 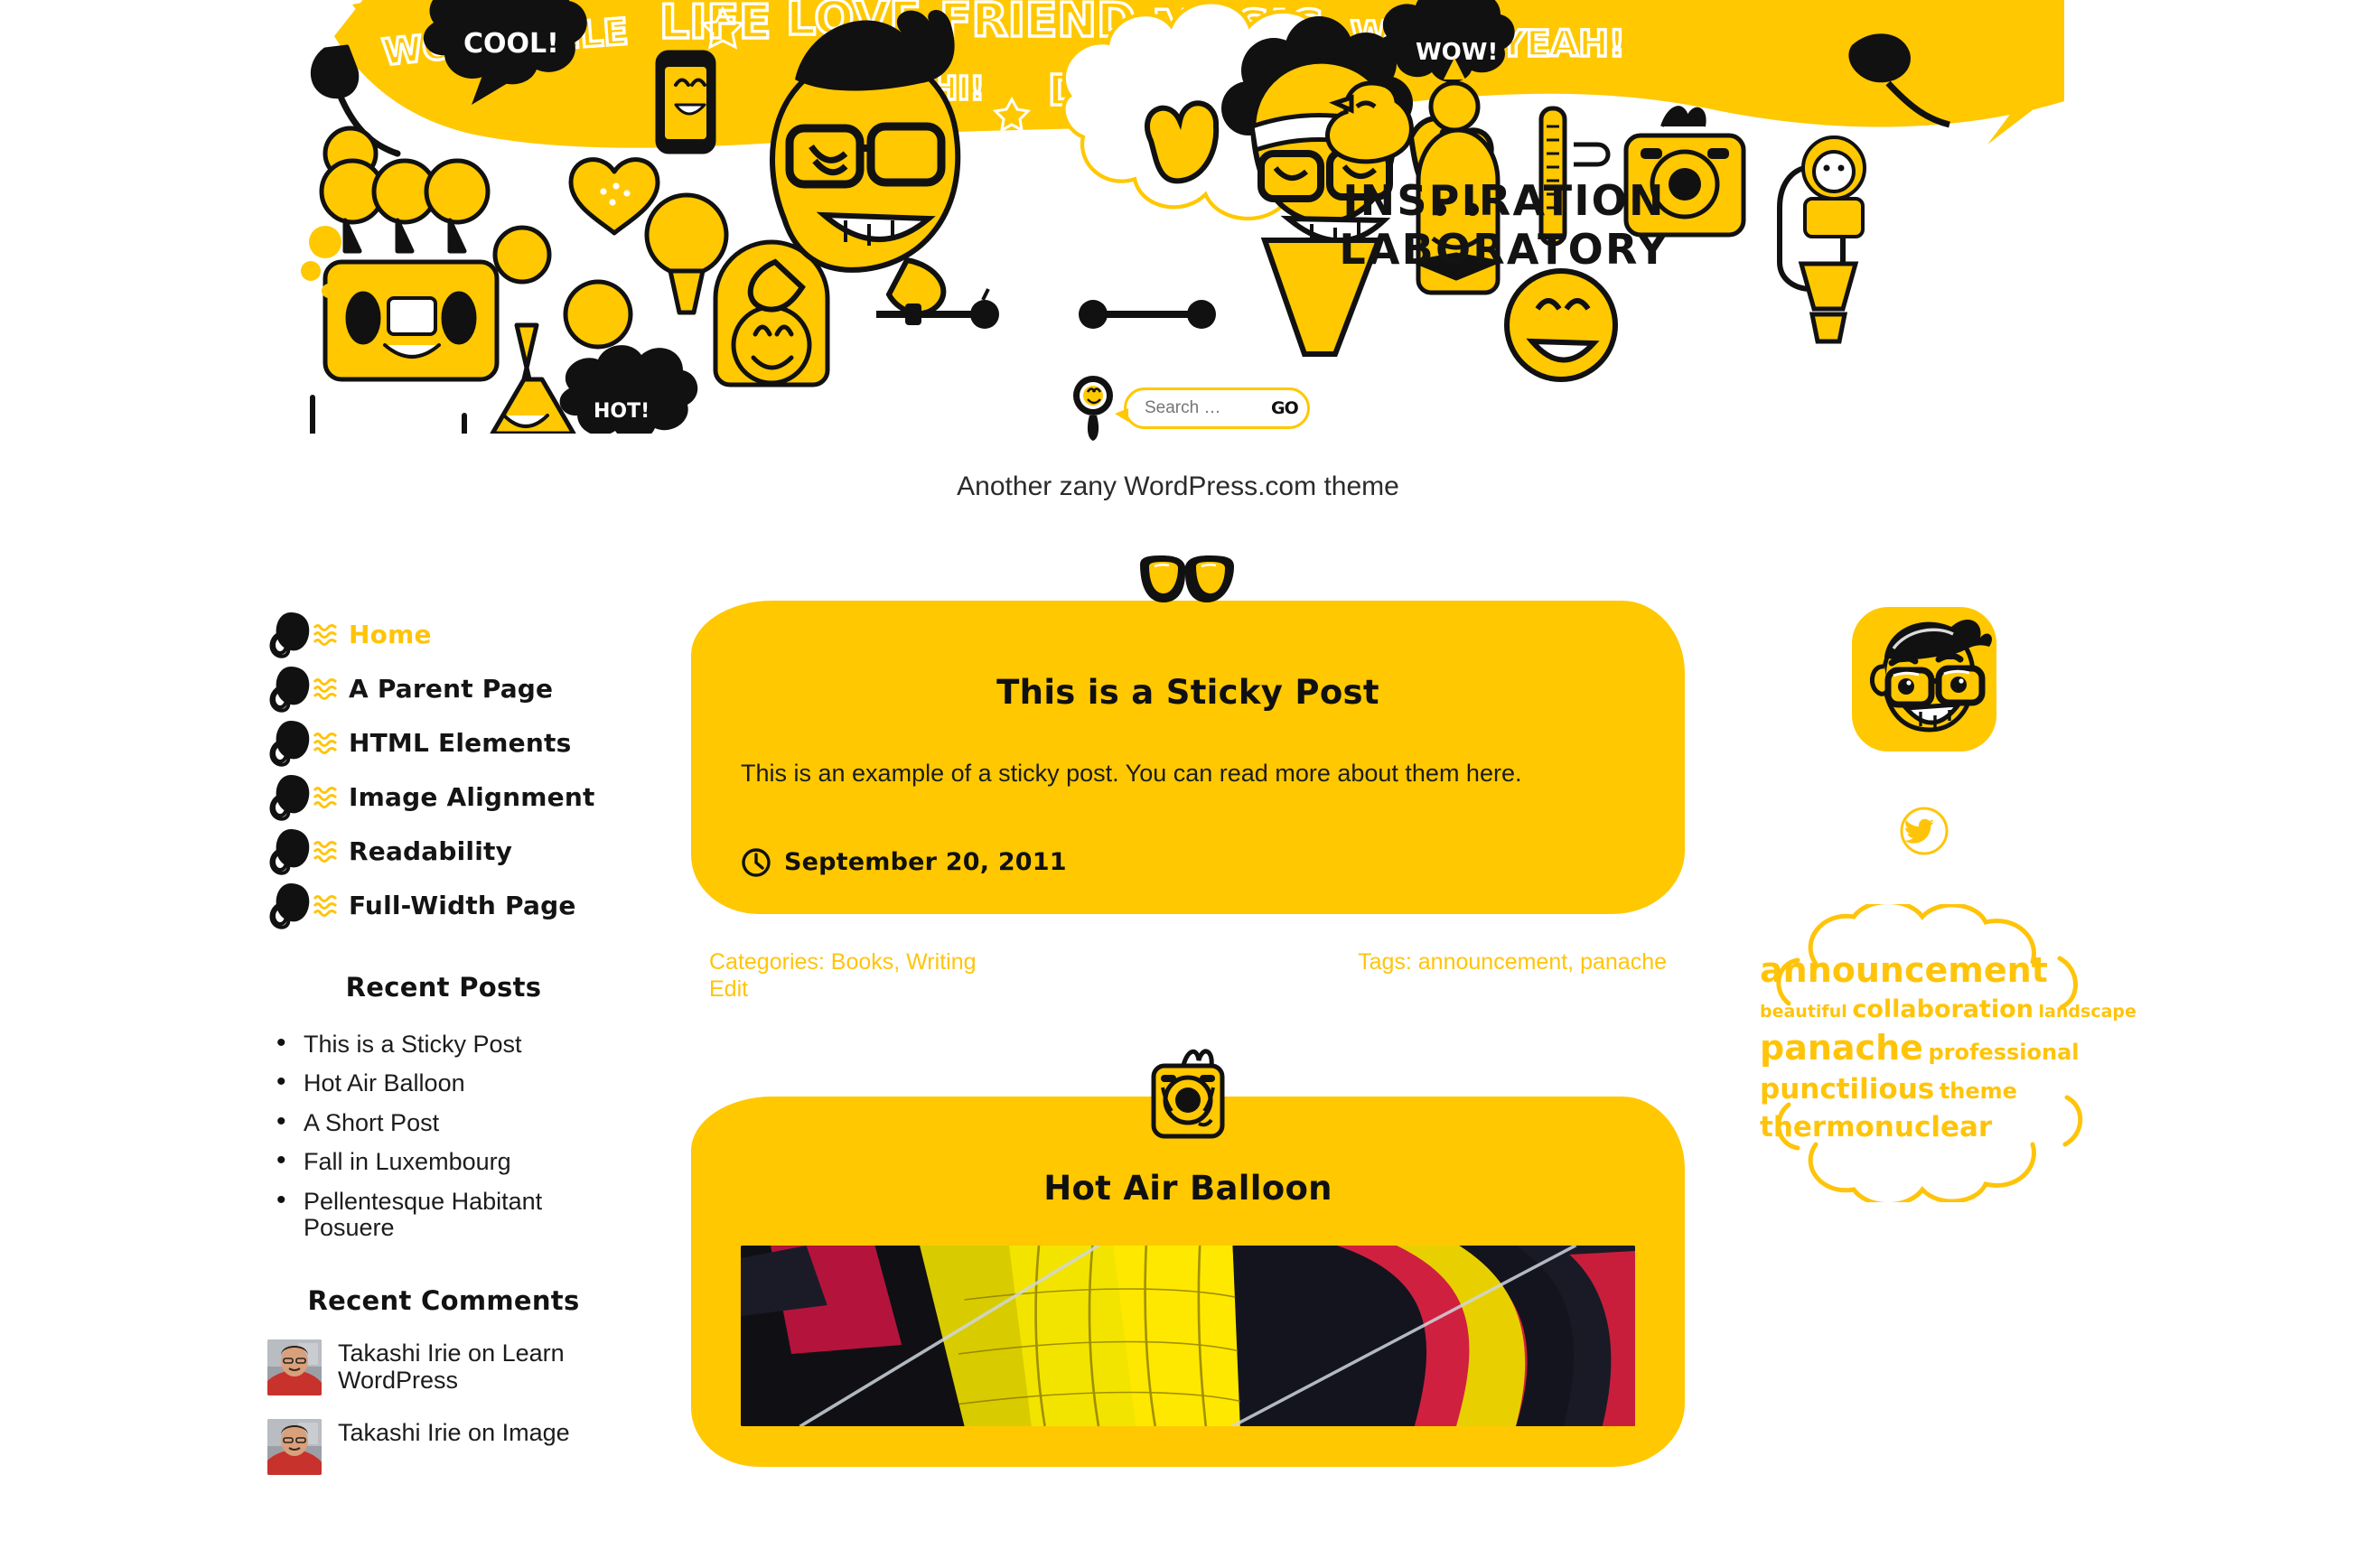 What do you see at coordinates (443, 1122) in the screenshot?
I see `list-item: A Short Post` at bounding box center [443, 1122].